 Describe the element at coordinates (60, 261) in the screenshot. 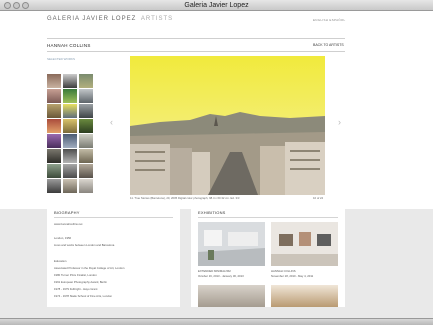

I see `bio-line: Education` at that location.